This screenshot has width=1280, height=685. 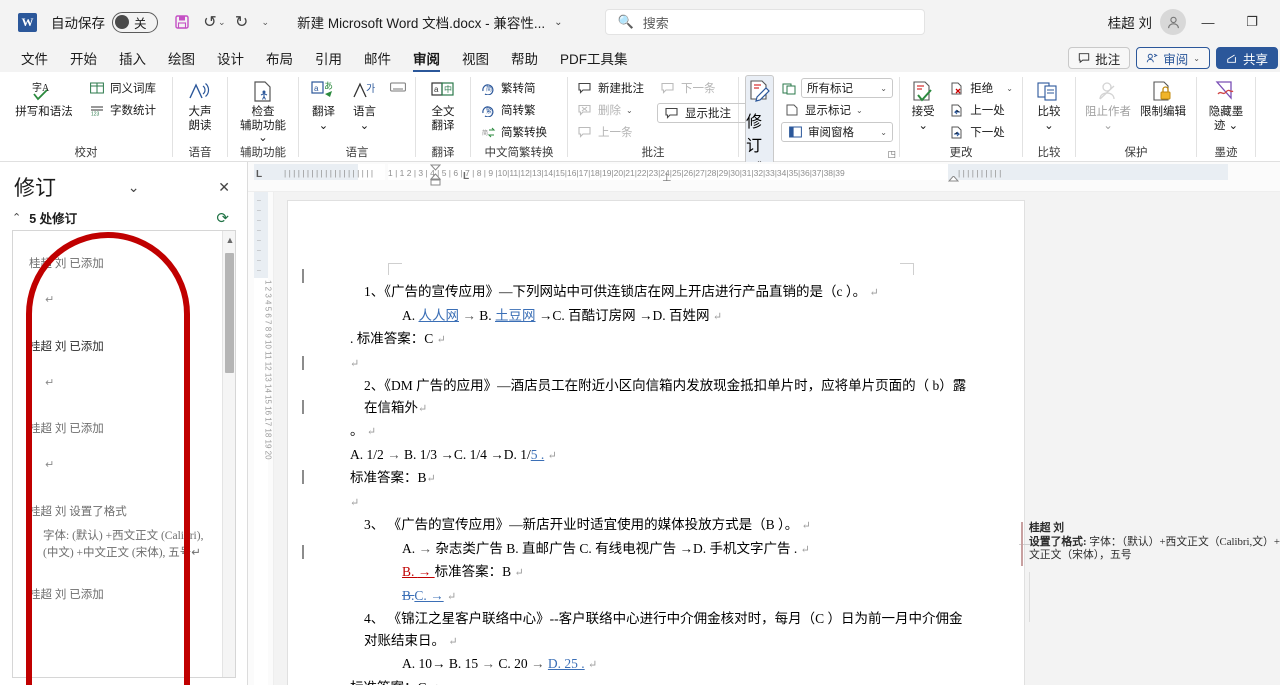 What do you see at coordinates (1173, 58) in the screenshot?
I see `review-share-button: 审阅 ⌄` at bounding box center [1173, 58].